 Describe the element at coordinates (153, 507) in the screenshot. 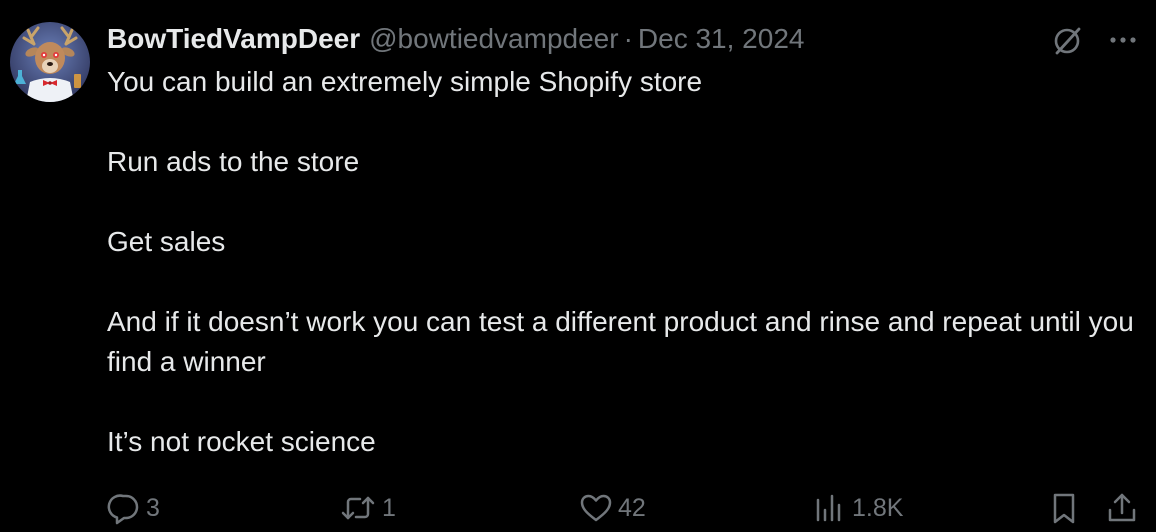

I see `reply-count: 3` at that location.